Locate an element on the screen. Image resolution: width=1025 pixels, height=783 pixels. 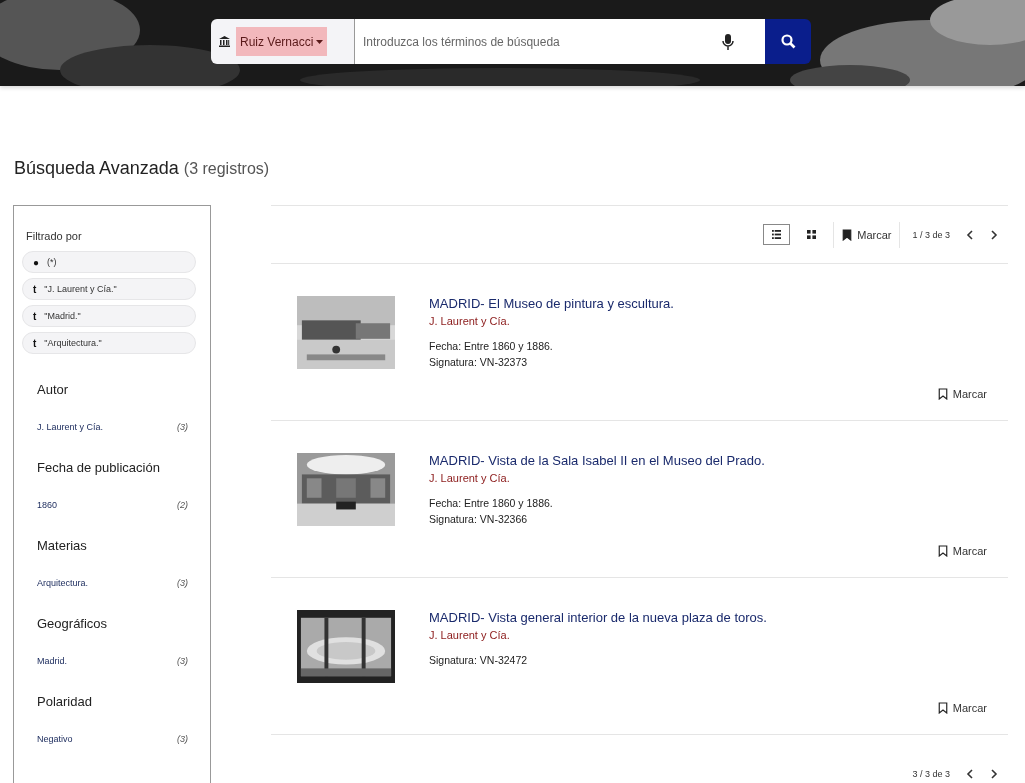
facet-count: (2) is located at coordinates (182, 505).